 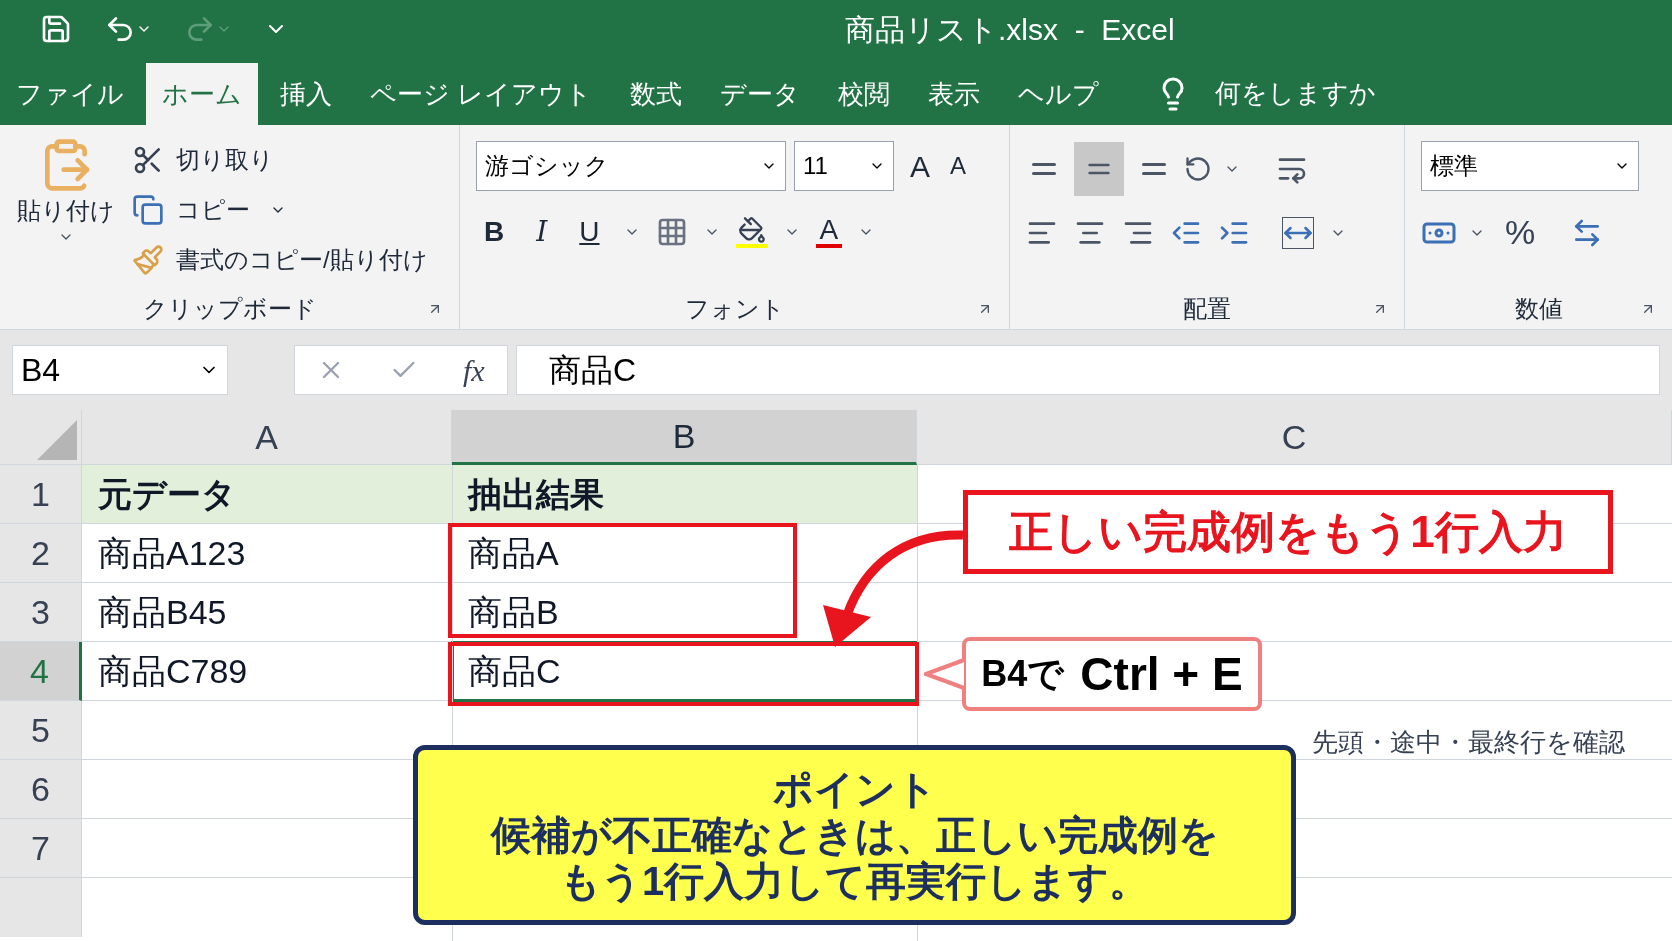 What do you see at coordinates (1059, 94) in the screenshot?
I see `ribbon-tab: ヘルプ` at bounding box center [1059, 94].